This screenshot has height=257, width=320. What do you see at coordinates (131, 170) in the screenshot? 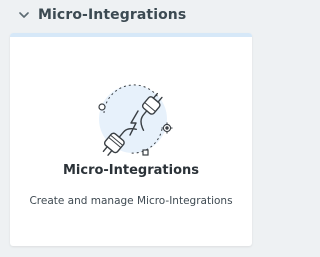
I see `card-title: Micro-Integrations` at bounding box center [131, 170].